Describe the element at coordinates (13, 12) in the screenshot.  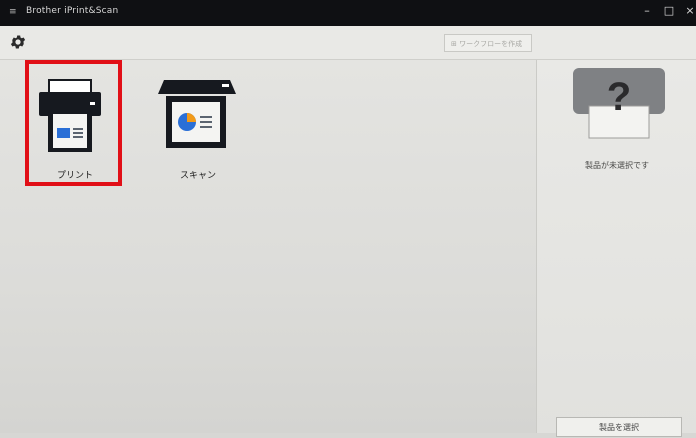
I see `app-icon: ≡` at that location.